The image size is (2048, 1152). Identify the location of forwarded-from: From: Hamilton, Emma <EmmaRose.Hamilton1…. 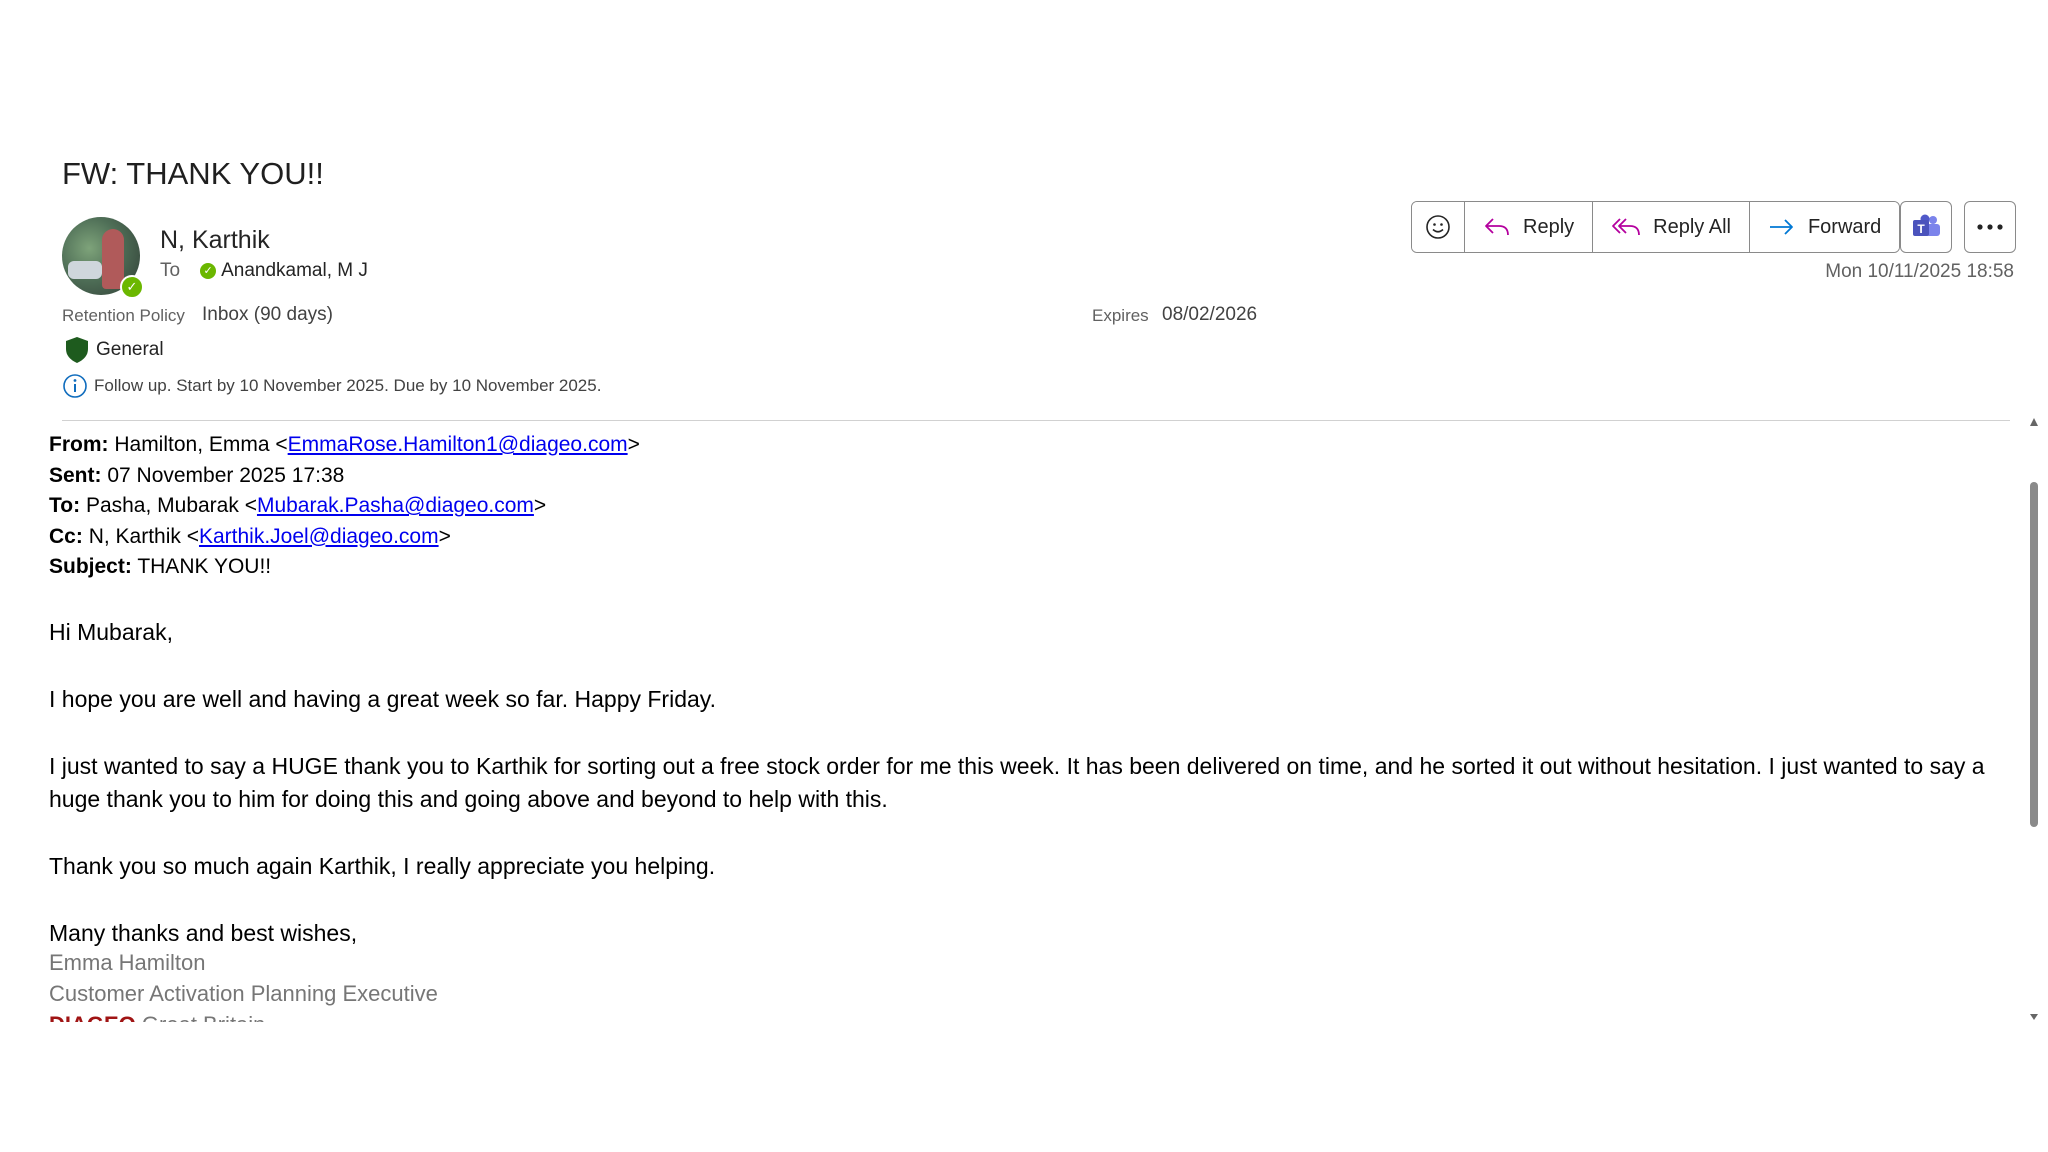
(344, 445).